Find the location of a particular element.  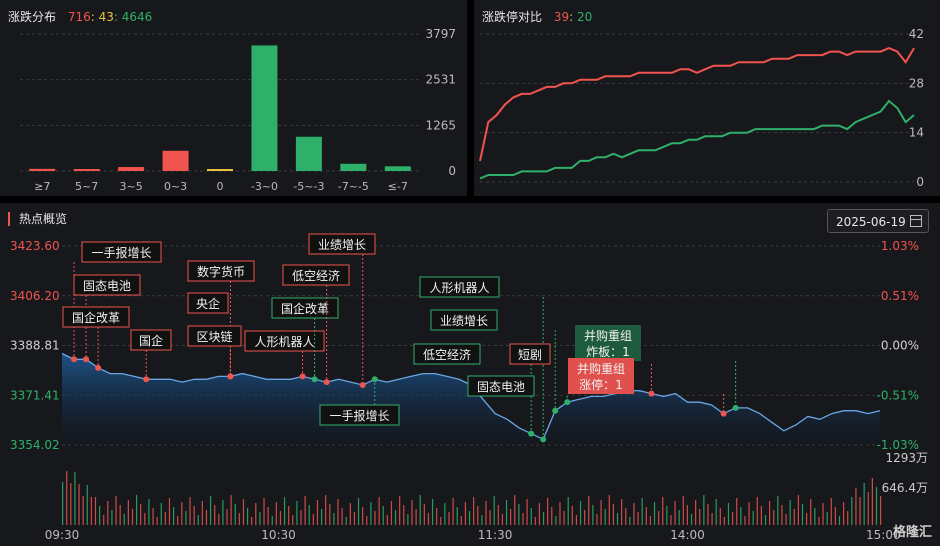

hot-ytick-right: 0.00% is located at coordinates (900, 346).